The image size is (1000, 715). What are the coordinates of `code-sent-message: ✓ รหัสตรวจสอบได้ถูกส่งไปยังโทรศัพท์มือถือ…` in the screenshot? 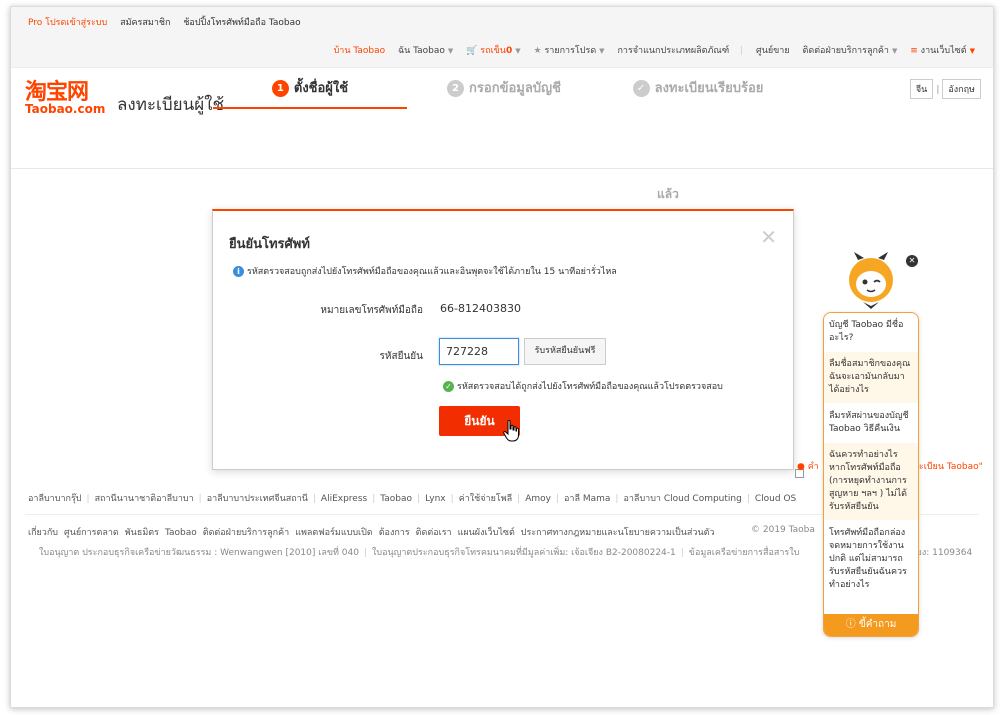 It's located at (583, 386).